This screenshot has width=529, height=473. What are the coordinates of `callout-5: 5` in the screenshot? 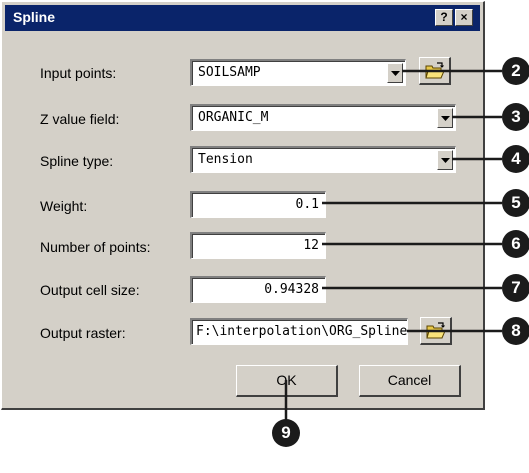 It's located at (515, 203).